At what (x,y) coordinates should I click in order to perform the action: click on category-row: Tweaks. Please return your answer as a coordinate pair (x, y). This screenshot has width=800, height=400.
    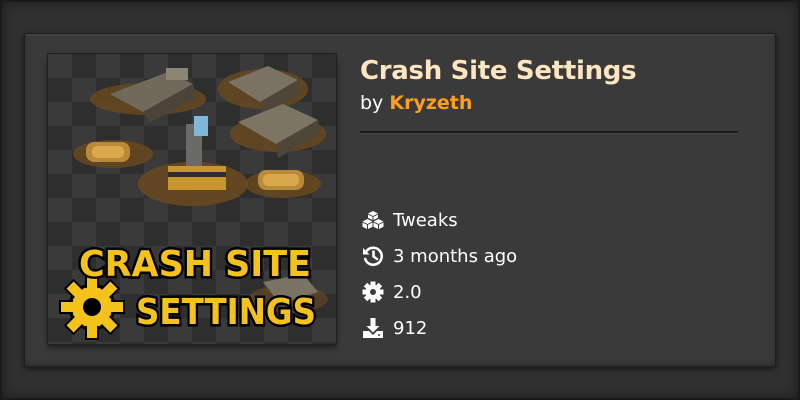
    Looking at the image, I should click on (410, 220).